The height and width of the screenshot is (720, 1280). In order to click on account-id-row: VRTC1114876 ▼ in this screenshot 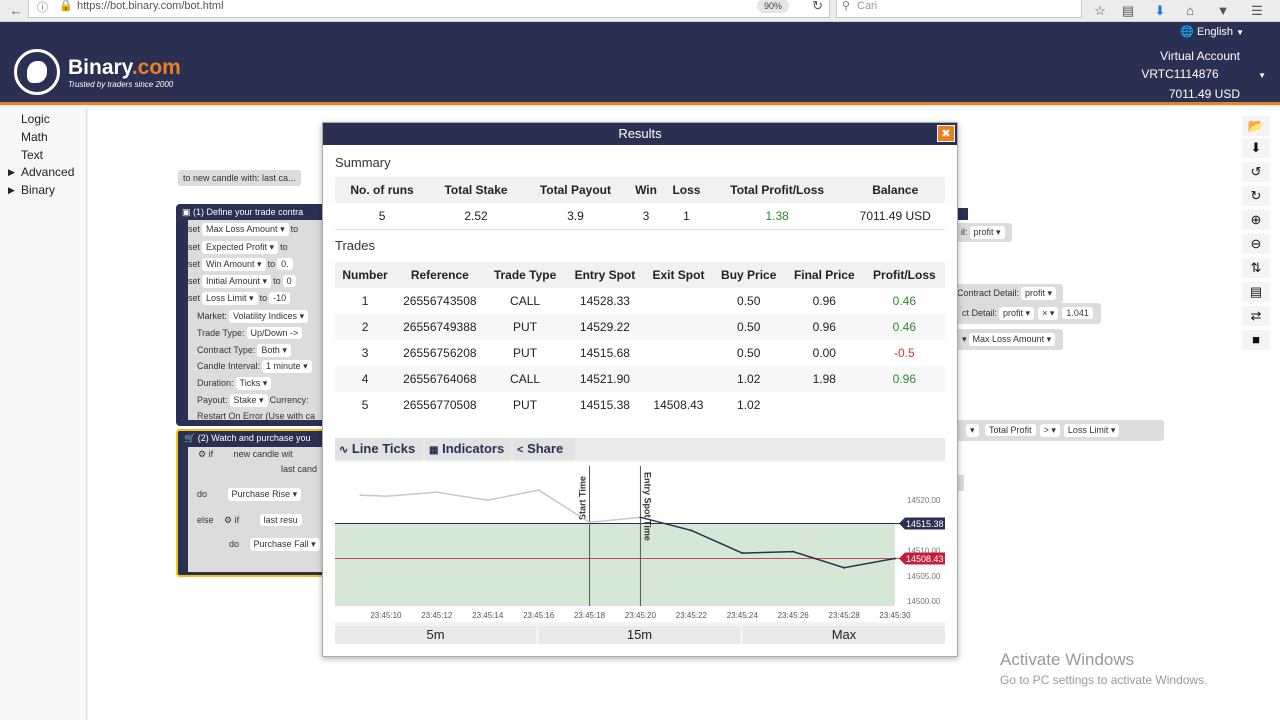, I will do `click(1203, 75)`.